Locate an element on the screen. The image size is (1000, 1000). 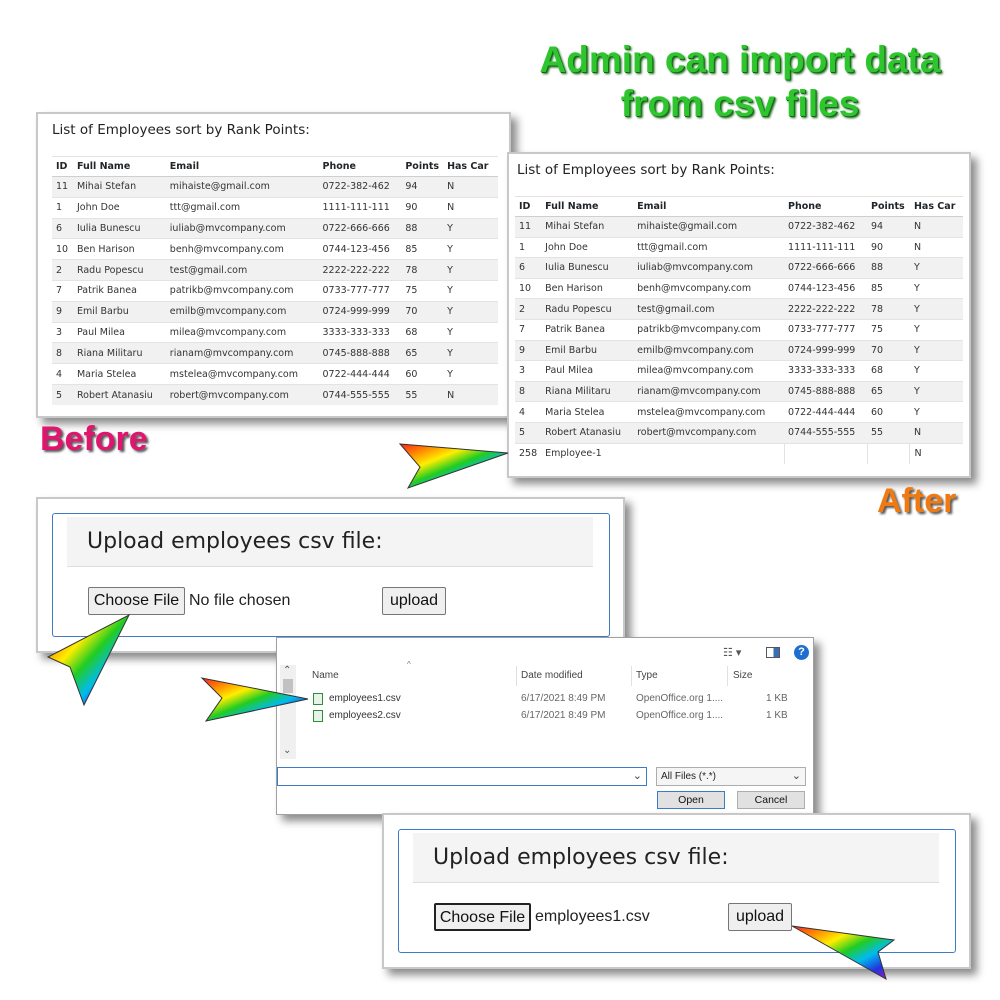
headline: Admin can import data from csv files is located at coordinates (740, 82).